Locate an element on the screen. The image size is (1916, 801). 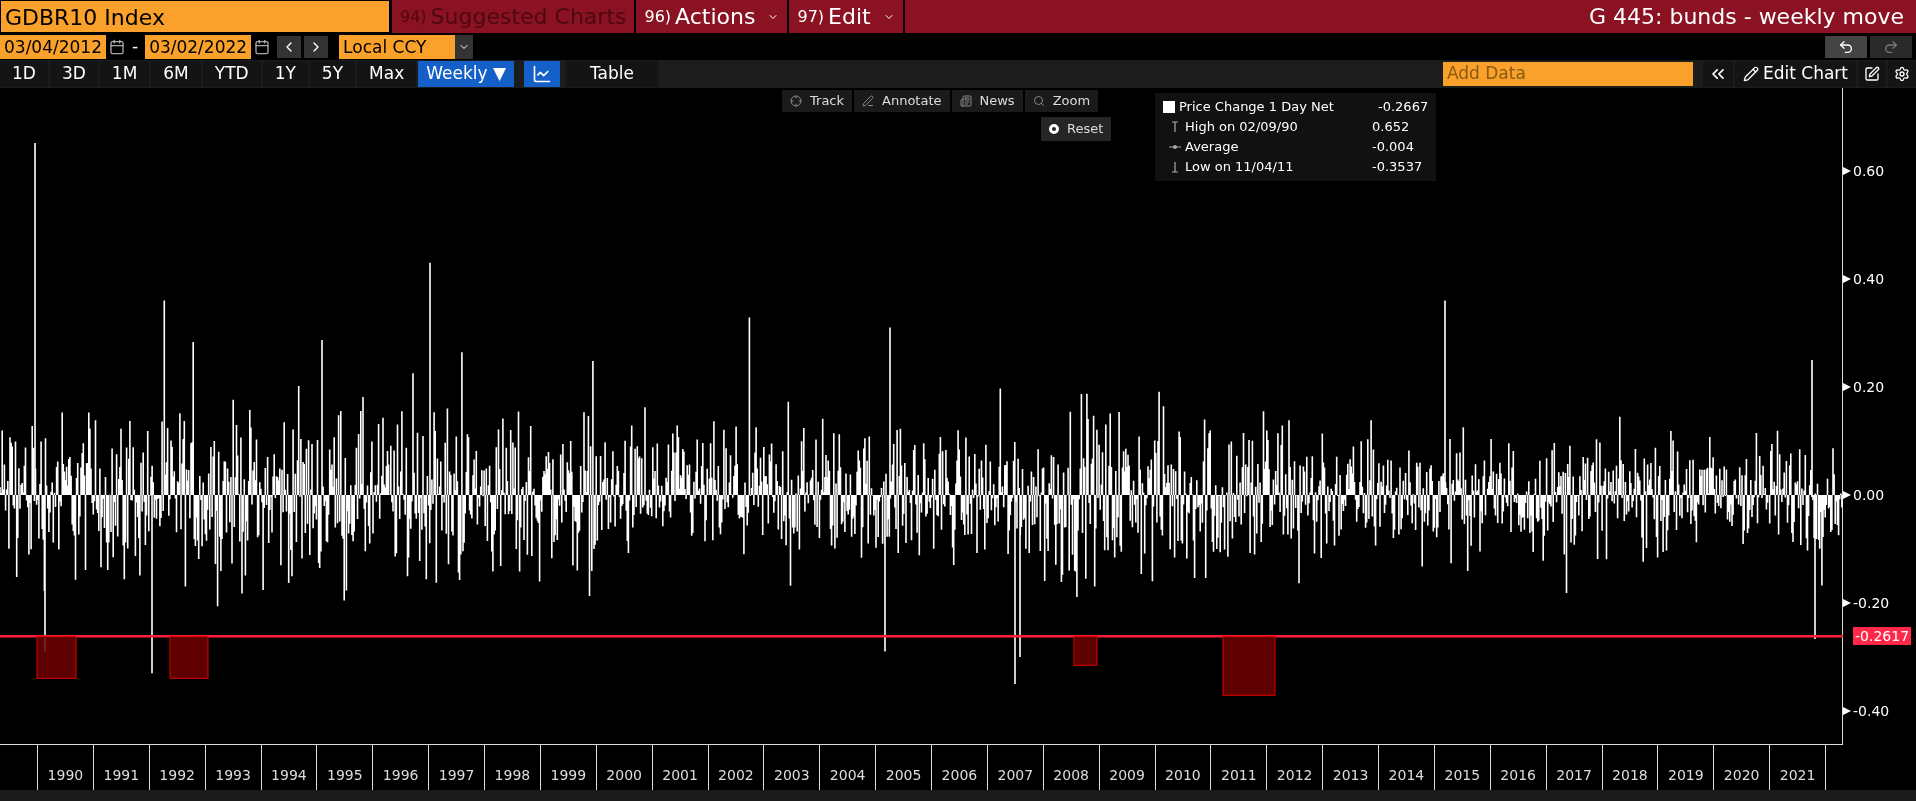
table-view-button: Table is located at coordinates (612, 74).